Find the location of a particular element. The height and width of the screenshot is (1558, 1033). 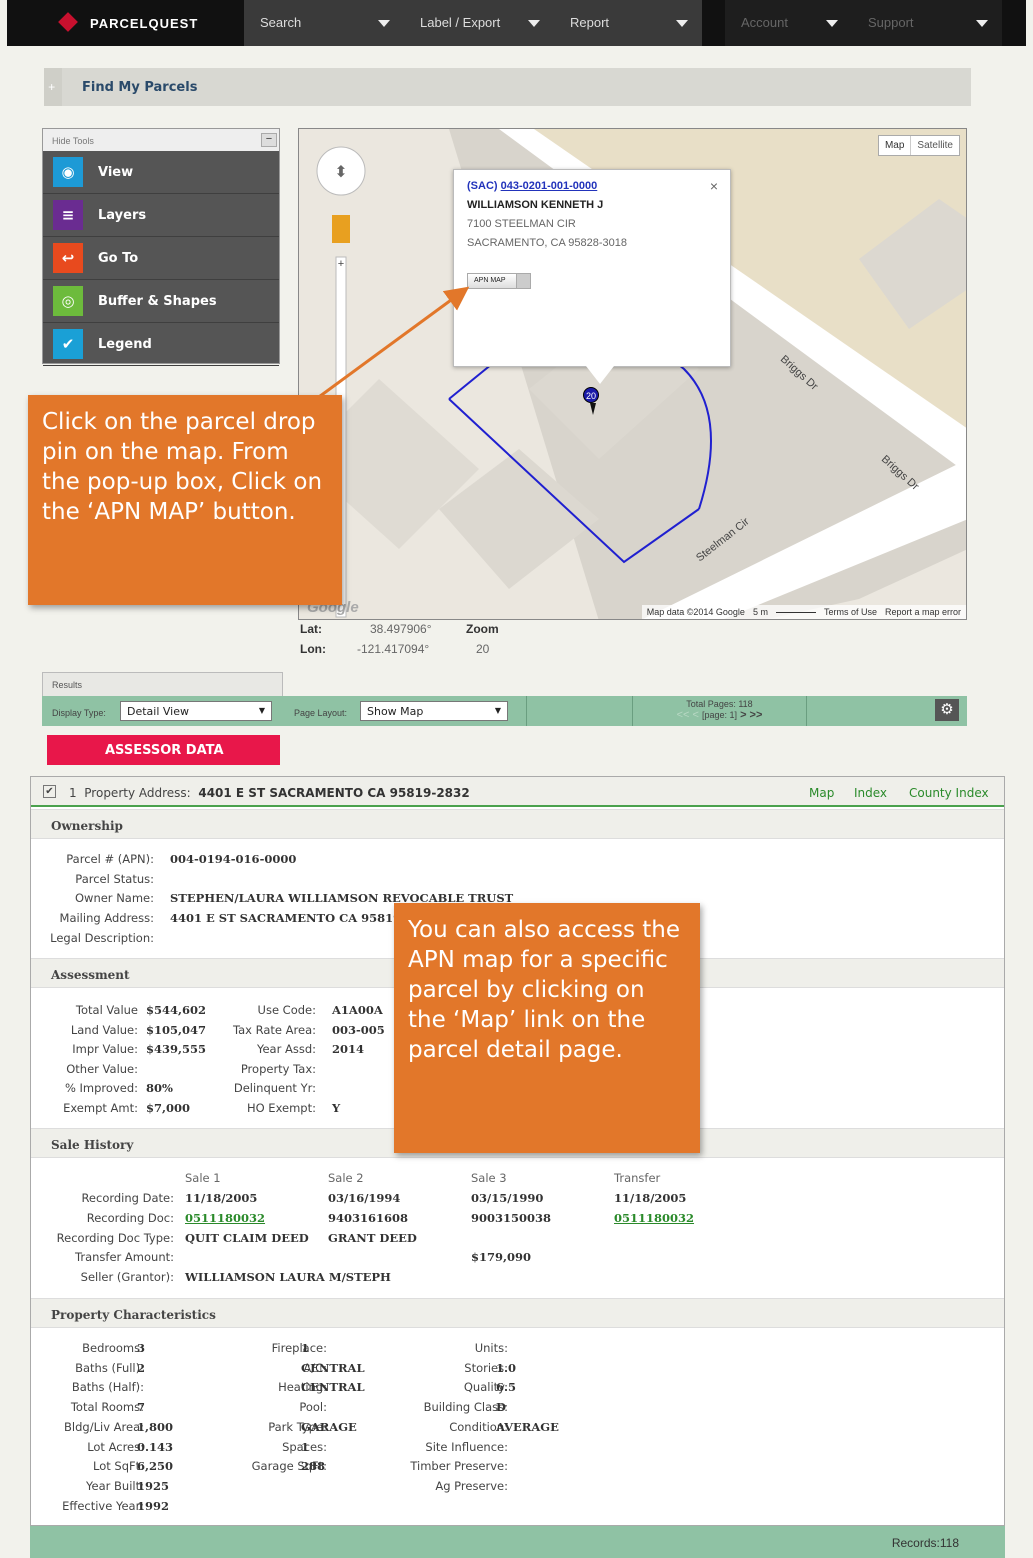

seller-label: Seller (Grantor): is located at coordinates (127, 1277).